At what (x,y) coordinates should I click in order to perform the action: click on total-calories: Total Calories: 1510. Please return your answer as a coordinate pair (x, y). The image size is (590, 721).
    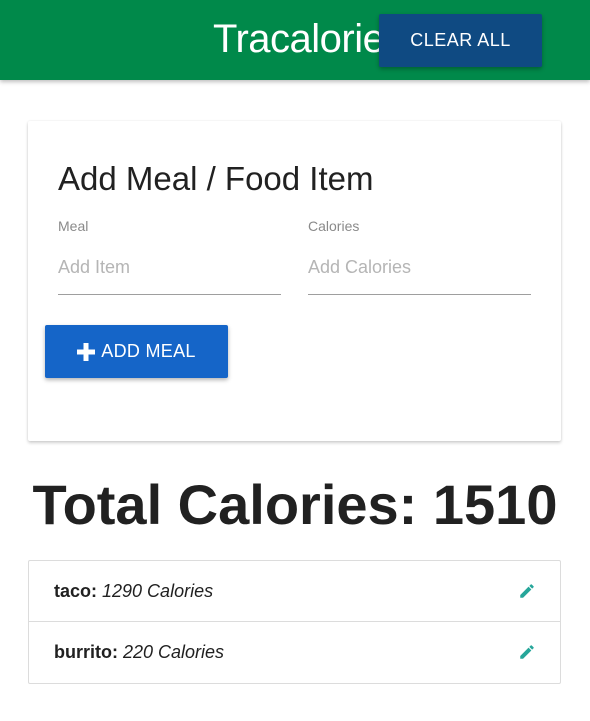
    Looking at the image, I should click on (295, 504).